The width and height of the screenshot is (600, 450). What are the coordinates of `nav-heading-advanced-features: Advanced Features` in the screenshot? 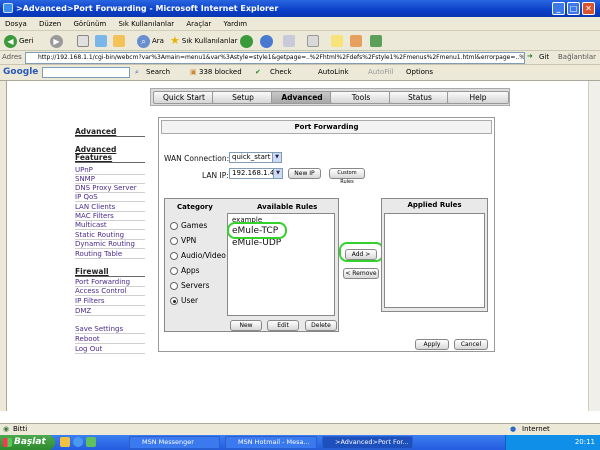 It's located at (110, 154).